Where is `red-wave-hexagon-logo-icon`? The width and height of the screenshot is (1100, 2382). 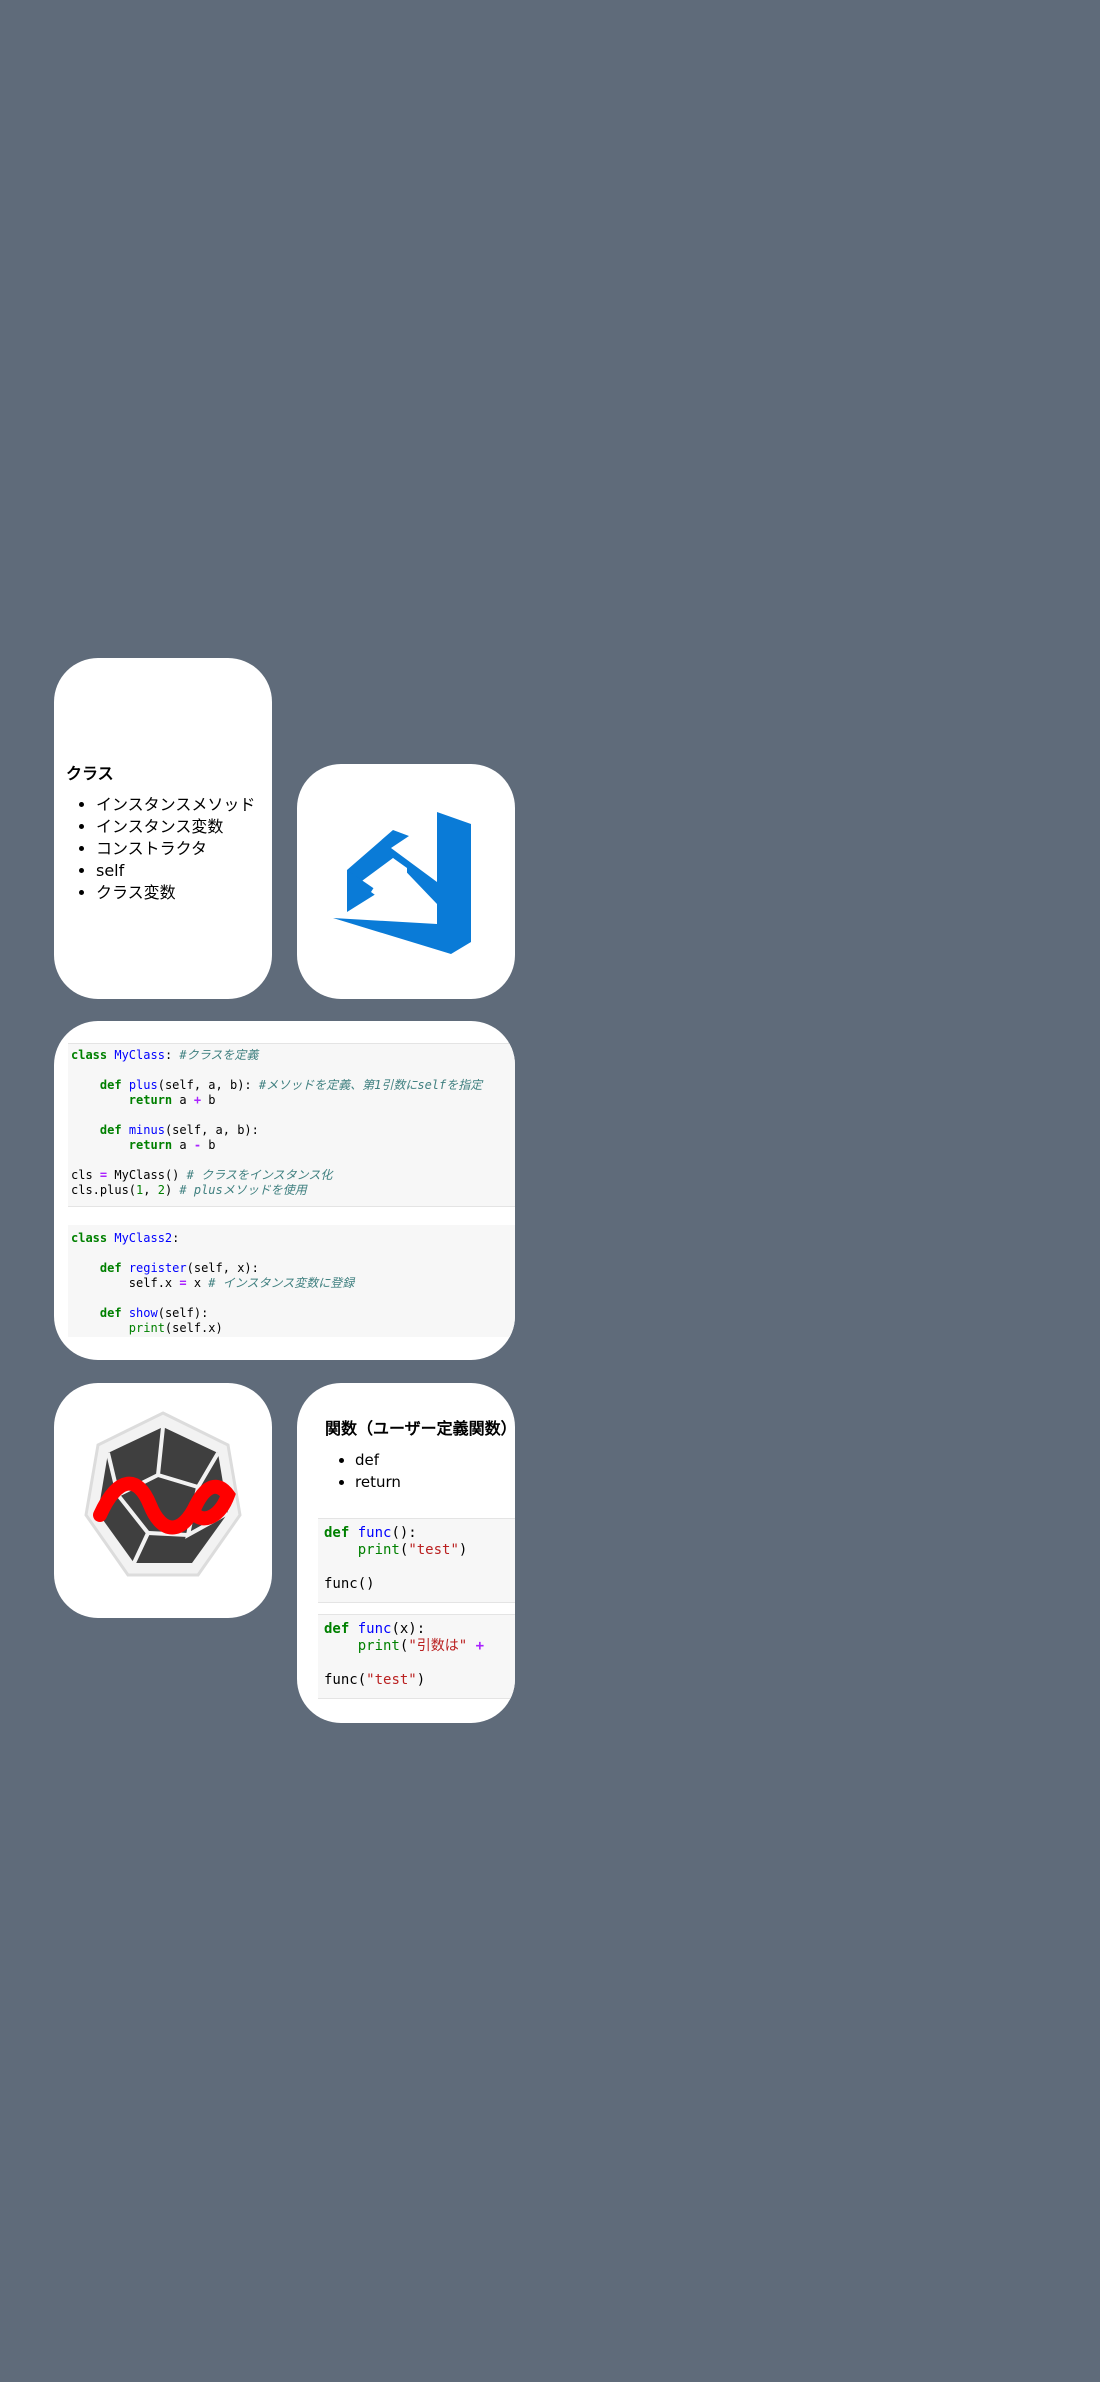
red-wave-hexagon-logo-icon is located at coordinates (163, 1494).